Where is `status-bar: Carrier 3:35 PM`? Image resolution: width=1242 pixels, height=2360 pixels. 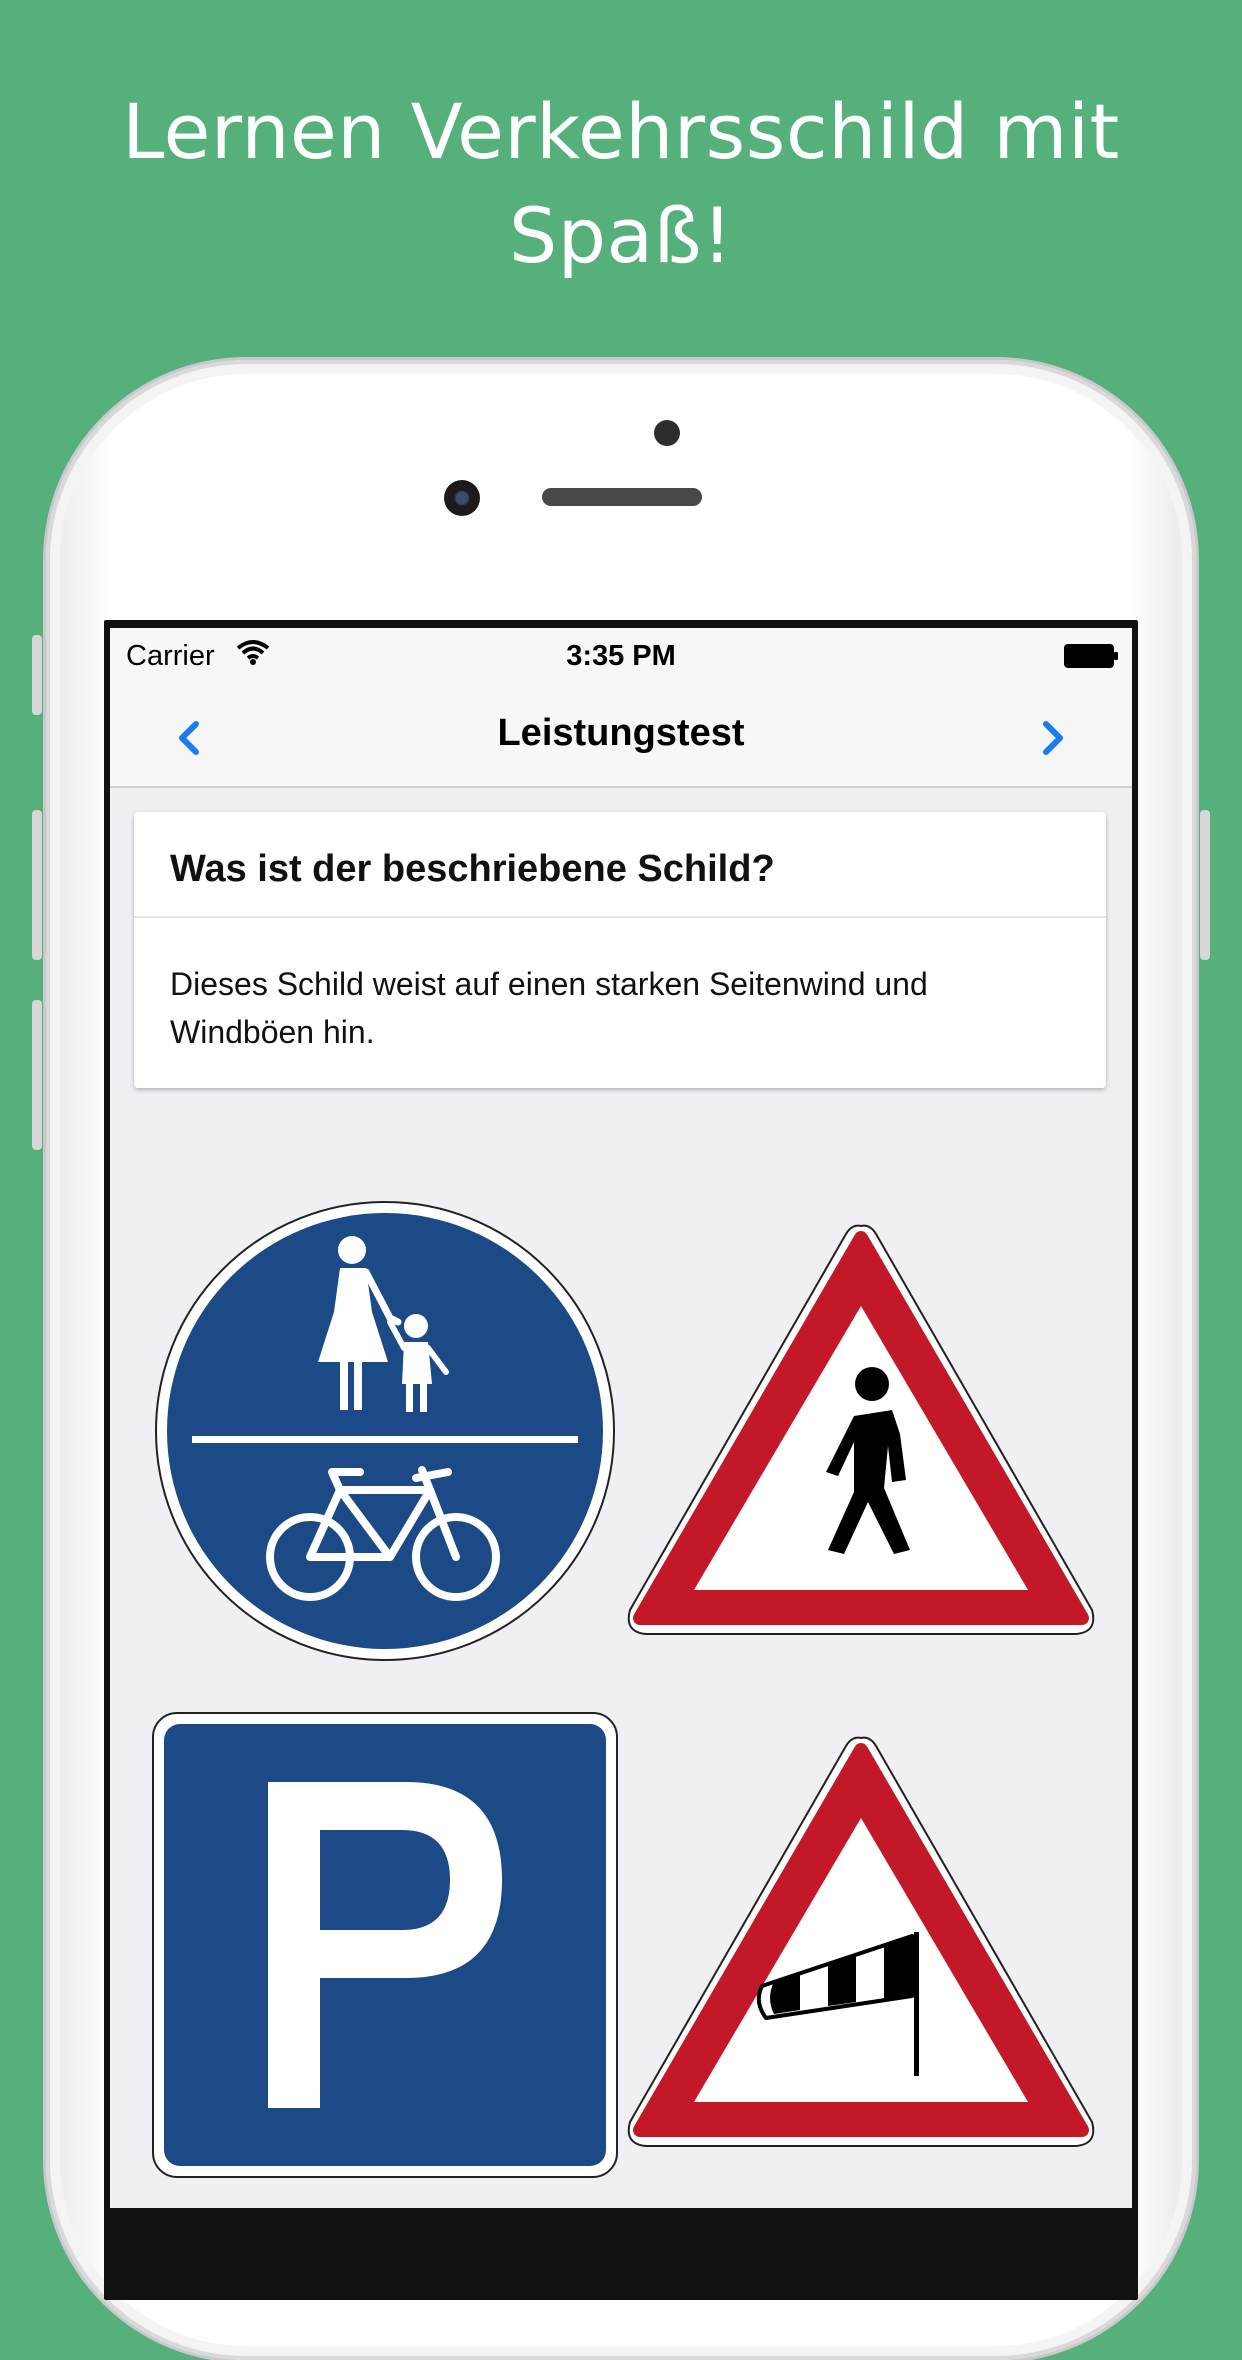
status-bar: Carrier 3:35 PM is located at coordinates (621, 658).